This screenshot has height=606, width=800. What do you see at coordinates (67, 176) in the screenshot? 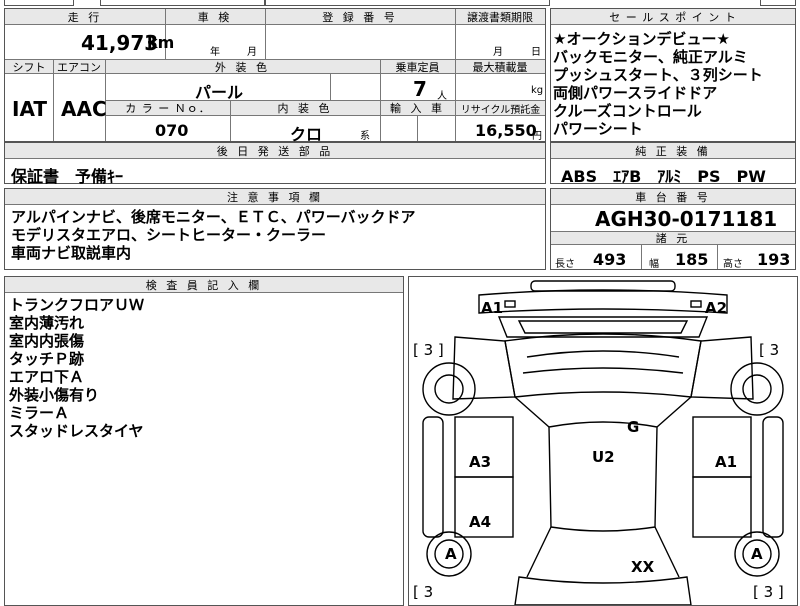
I see `later-parts-value: 保証書 予備ｷｰ` at bounding box center [67, 176].